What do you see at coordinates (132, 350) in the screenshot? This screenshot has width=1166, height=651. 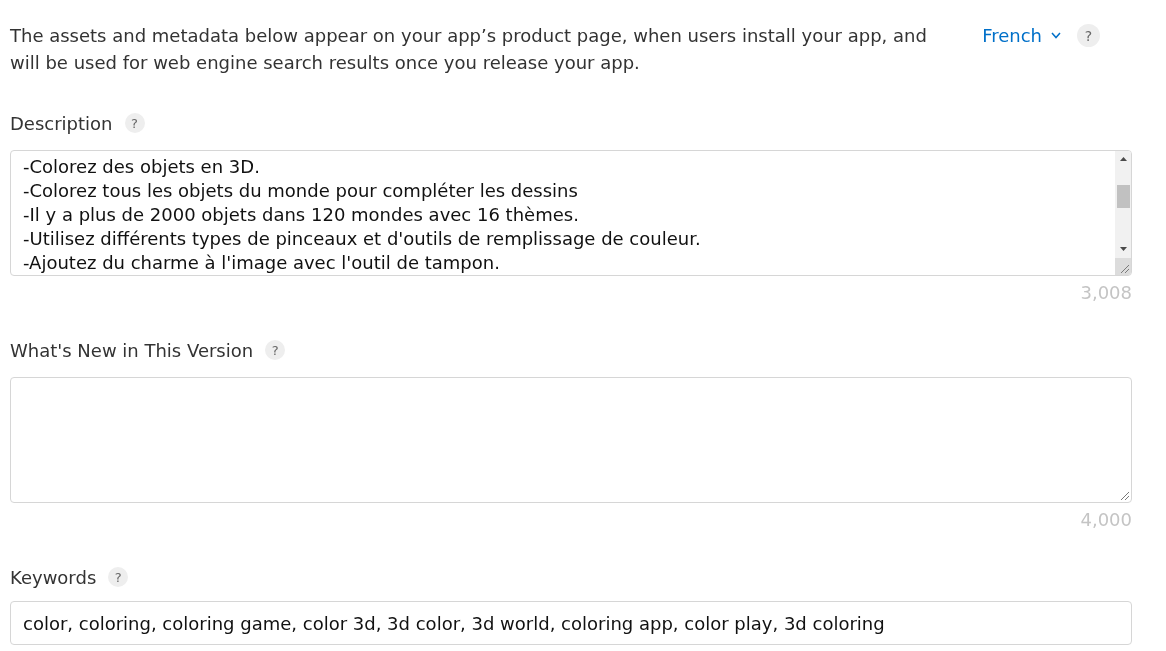 I see `field-label: What's New in This Version` at bounding box center [132, 350].